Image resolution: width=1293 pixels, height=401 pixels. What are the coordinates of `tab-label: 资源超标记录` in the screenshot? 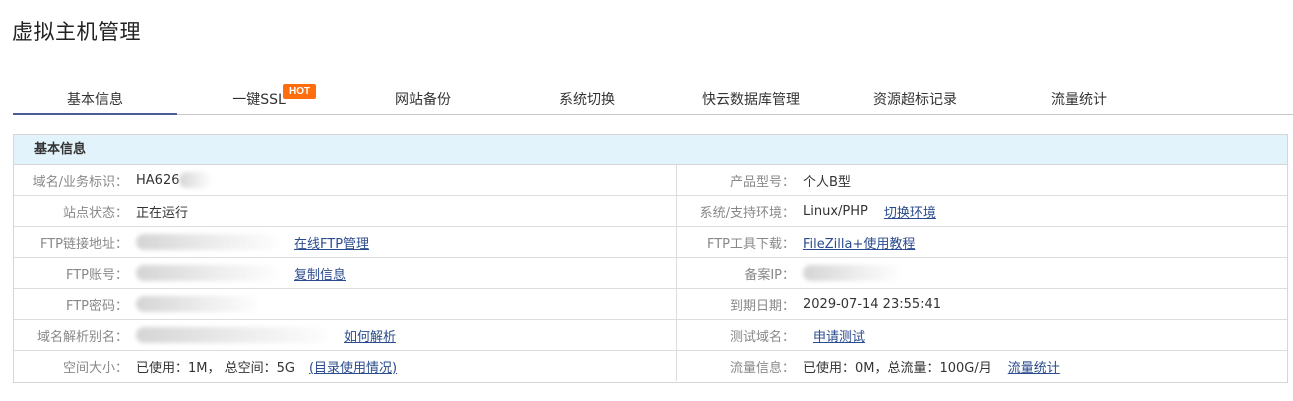 It's located at (915, 100).